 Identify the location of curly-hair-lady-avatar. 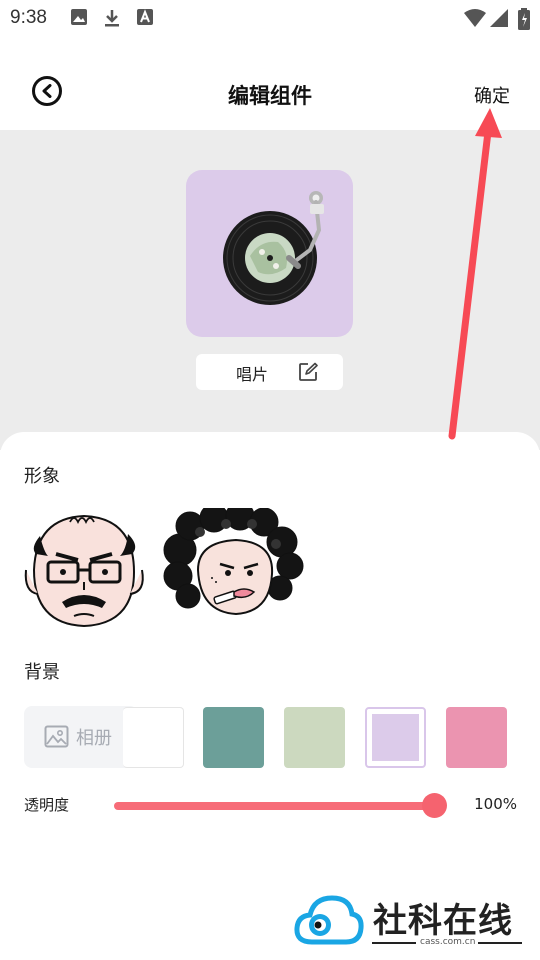
(233, 564).